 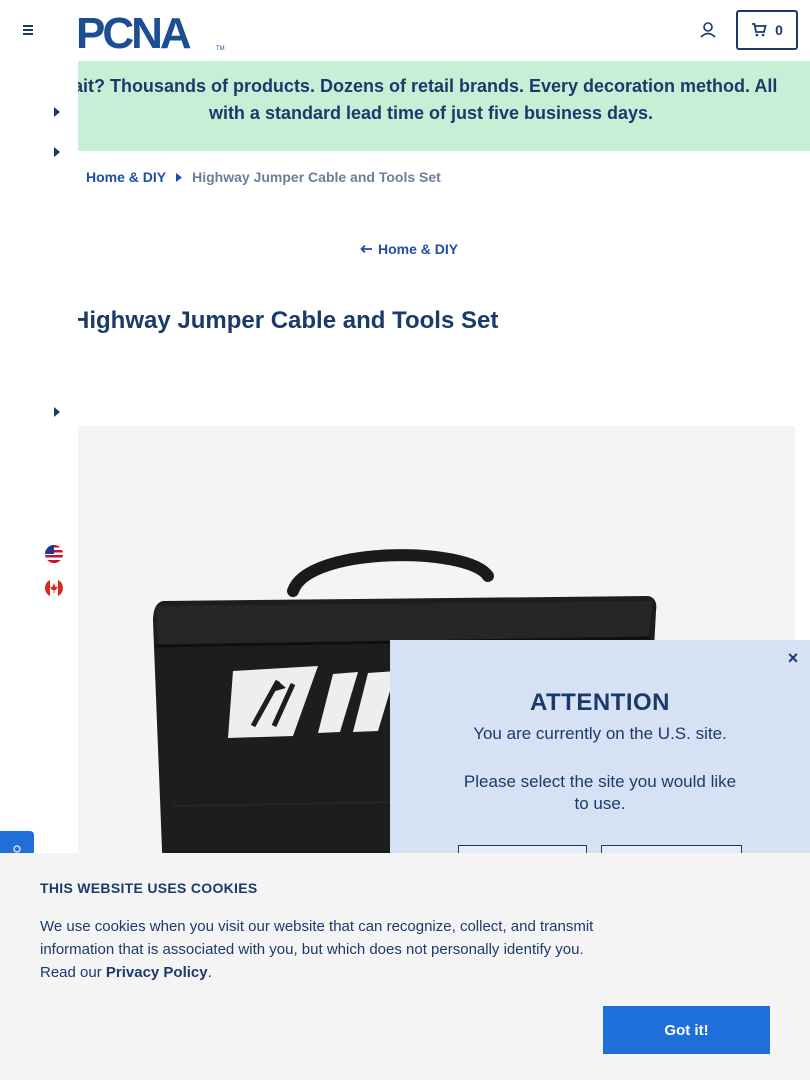 I want to click on account-button, so click(x=708, y=30).